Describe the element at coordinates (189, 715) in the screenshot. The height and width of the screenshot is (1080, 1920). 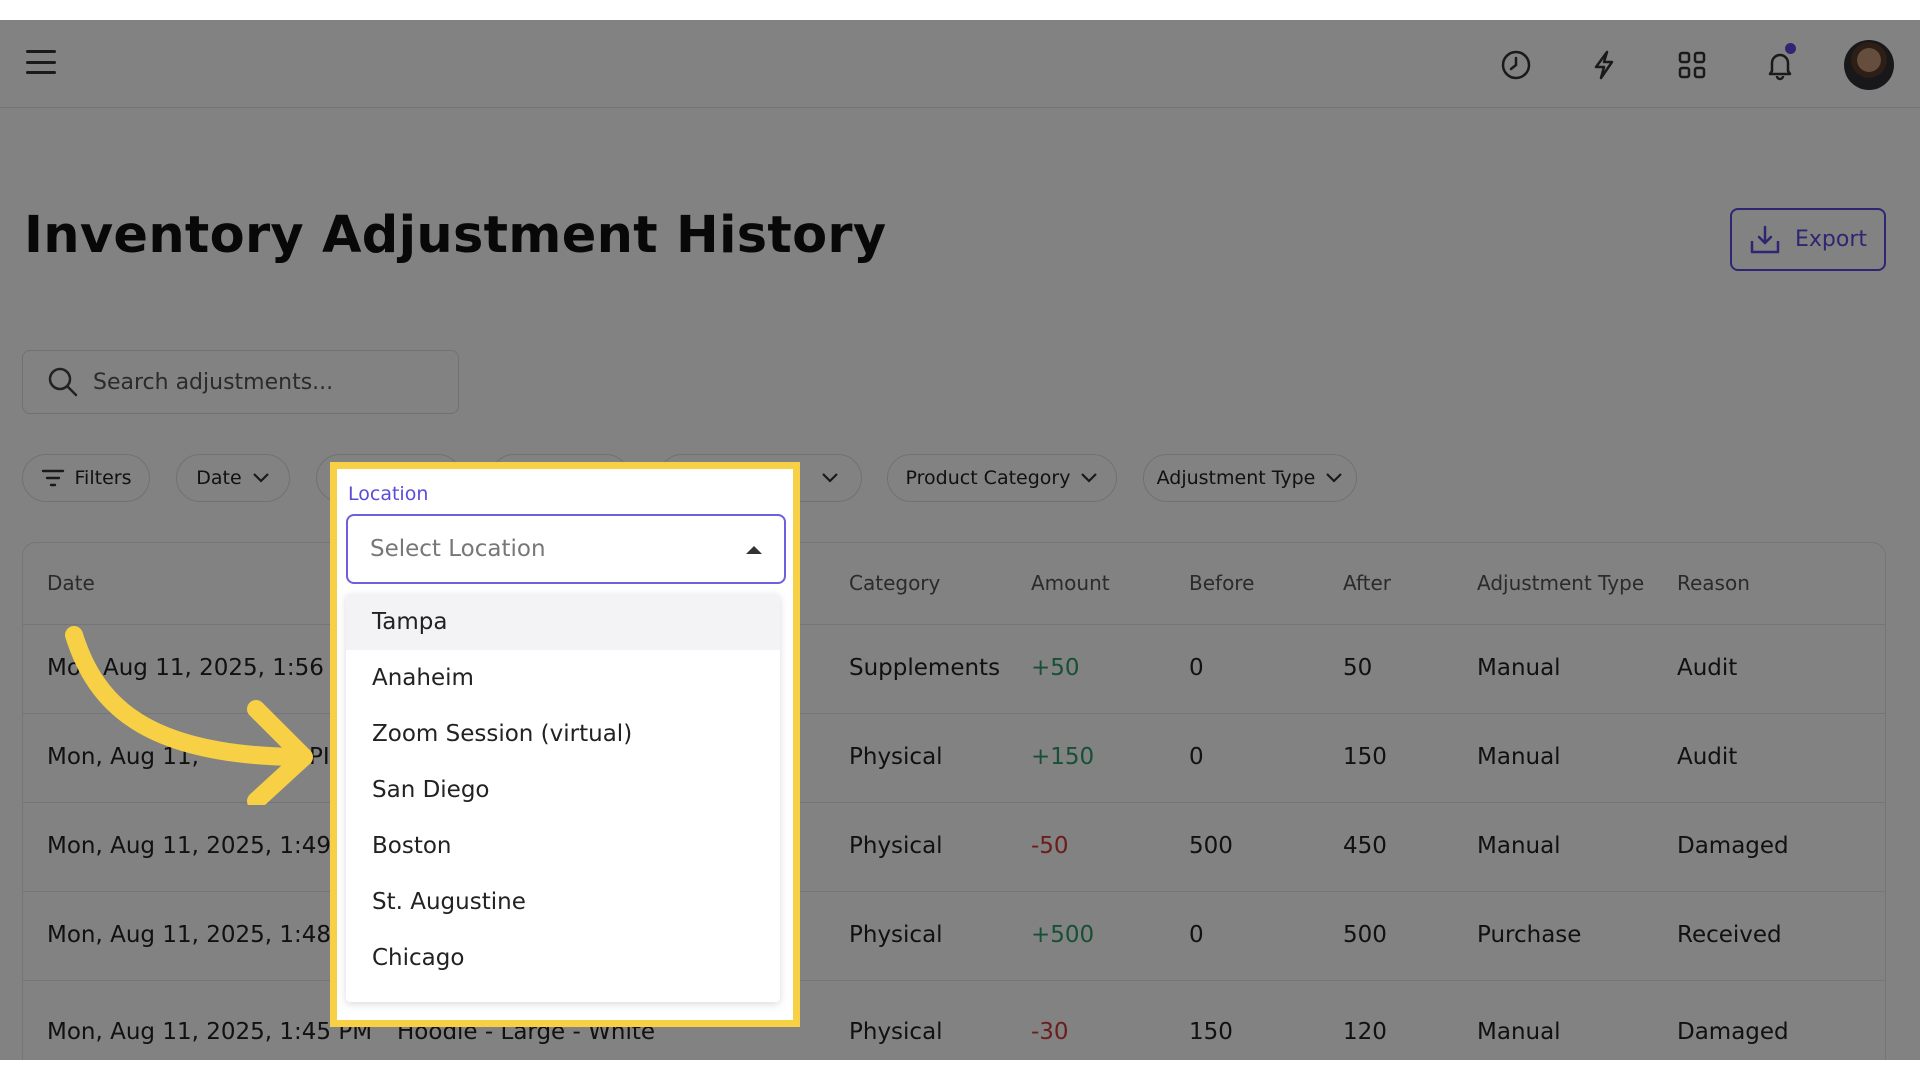
I see `arrow-pointer` at that location.